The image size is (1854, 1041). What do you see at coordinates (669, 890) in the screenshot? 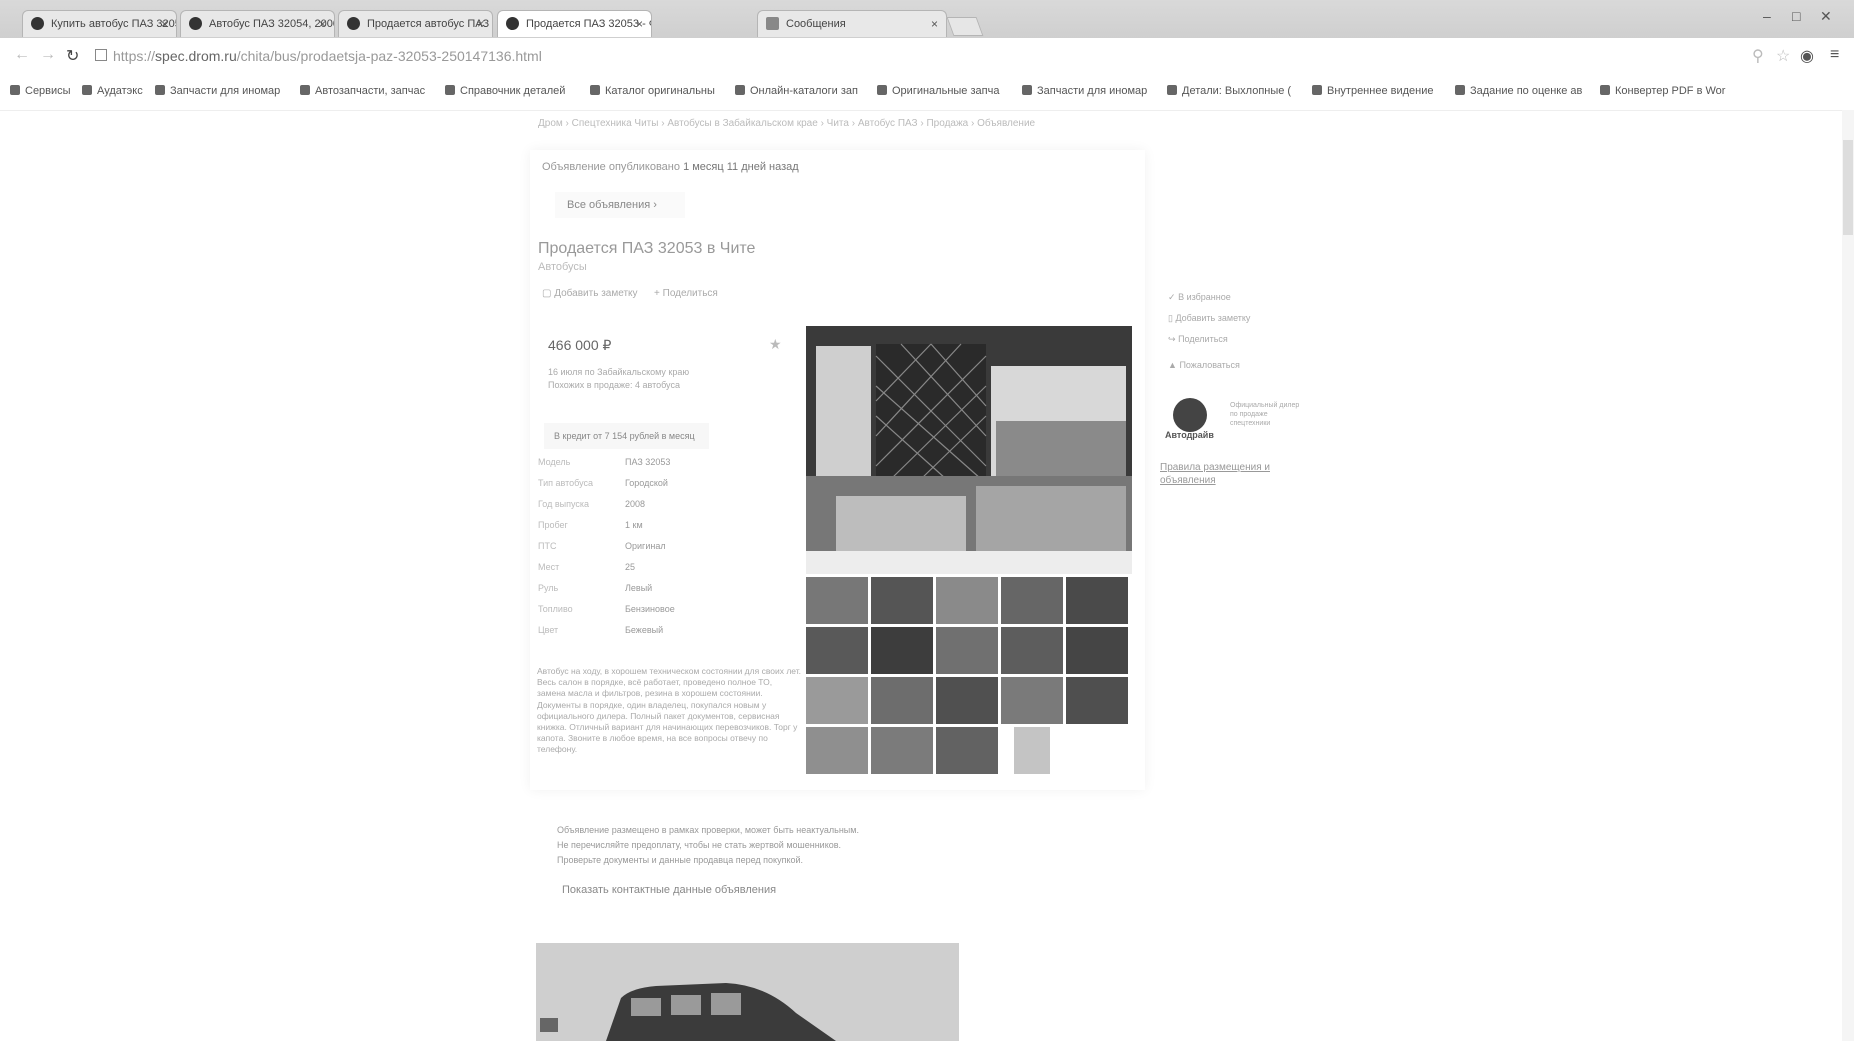
I see `show-contacts-button: Показать контактные данные объявления` at bounding box center [669, 890].